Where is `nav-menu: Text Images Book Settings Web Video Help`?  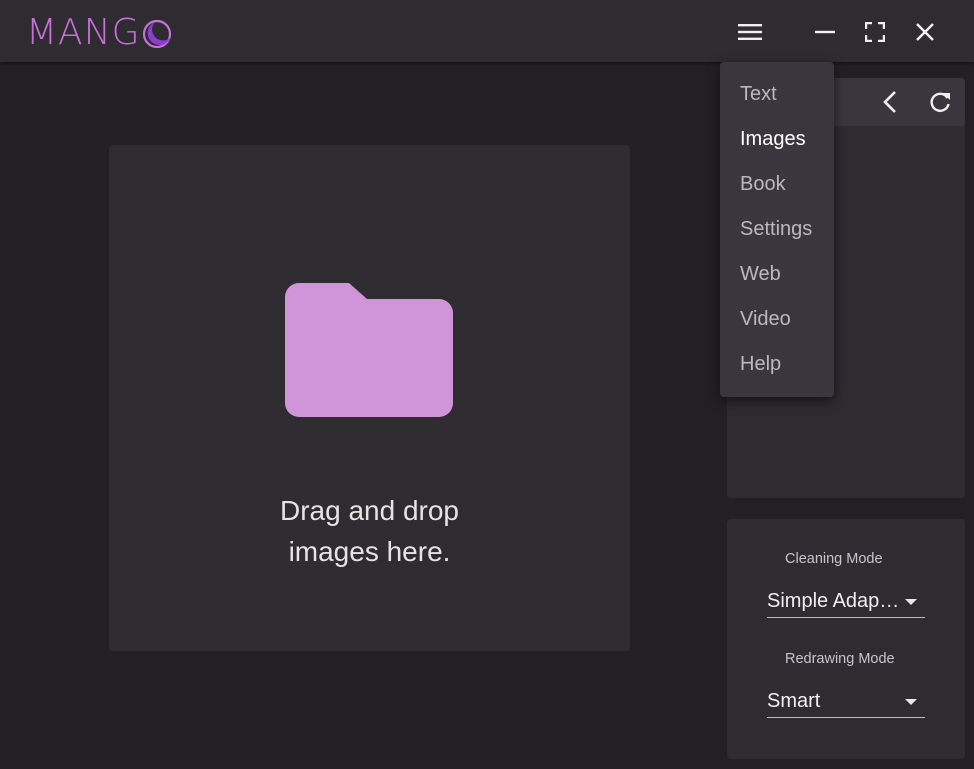
nav-menu: Text Images Book Settings Web Video Help is located at coordinates (777, 229).